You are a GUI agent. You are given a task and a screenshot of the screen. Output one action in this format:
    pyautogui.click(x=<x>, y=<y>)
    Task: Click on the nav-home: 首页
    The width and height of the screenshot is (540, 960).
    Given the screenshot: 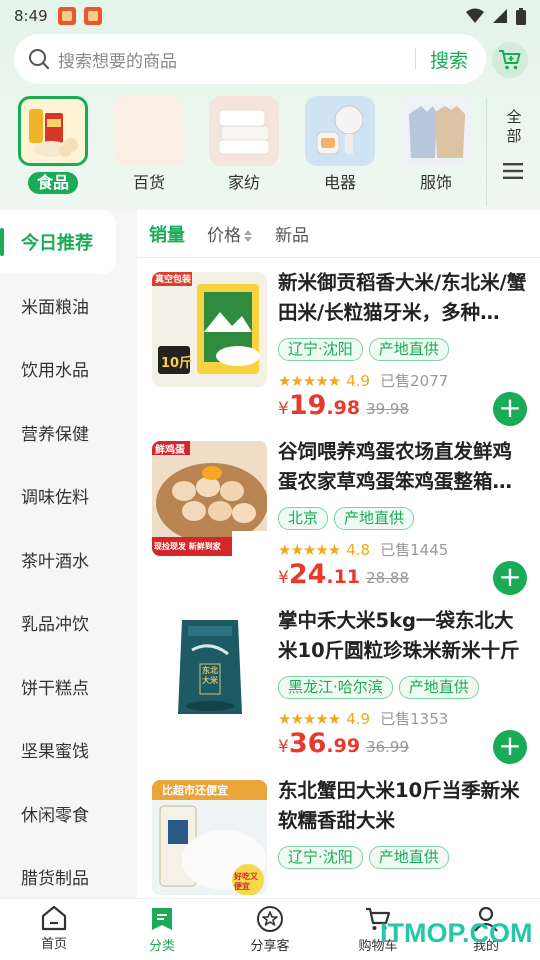 What is the action you would take?
    pyautogui.click(x=54, y=929)
    